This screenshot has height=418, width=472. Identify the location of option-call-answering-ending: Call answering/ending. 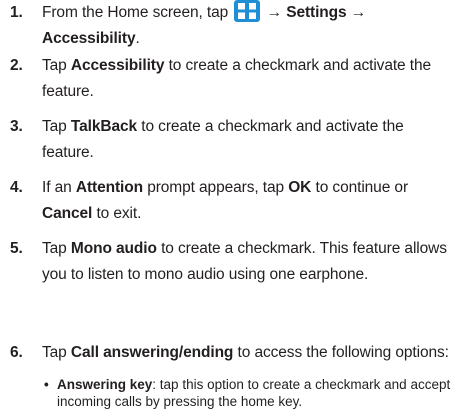
(152, 352).